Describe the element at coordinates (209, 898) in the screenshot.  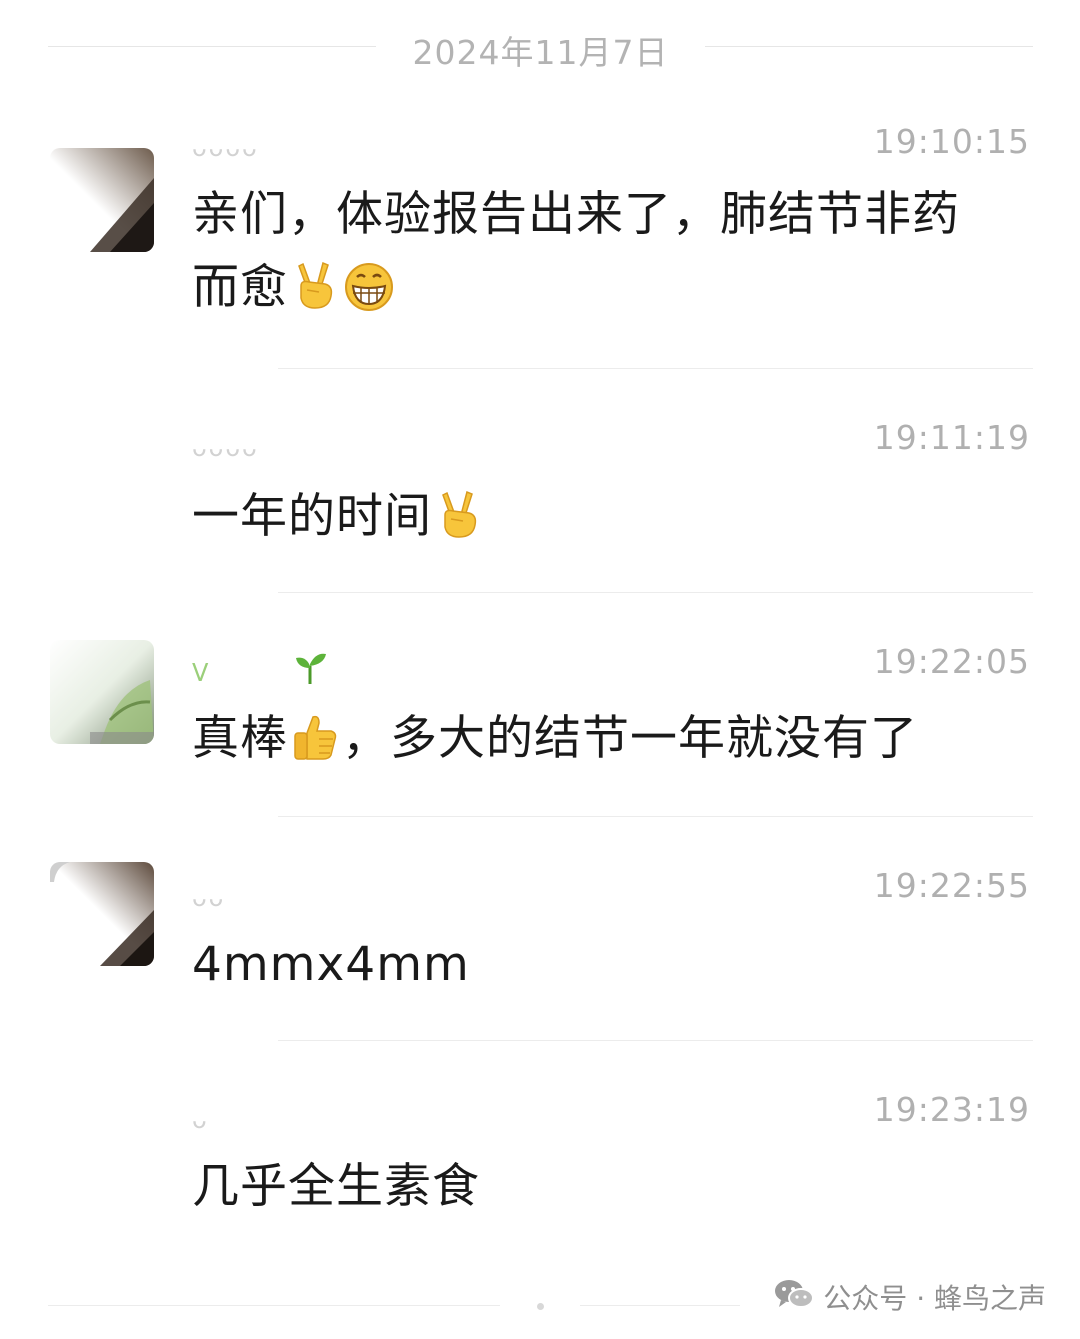
I see `sender-name: ᴗᴗ` at that location.